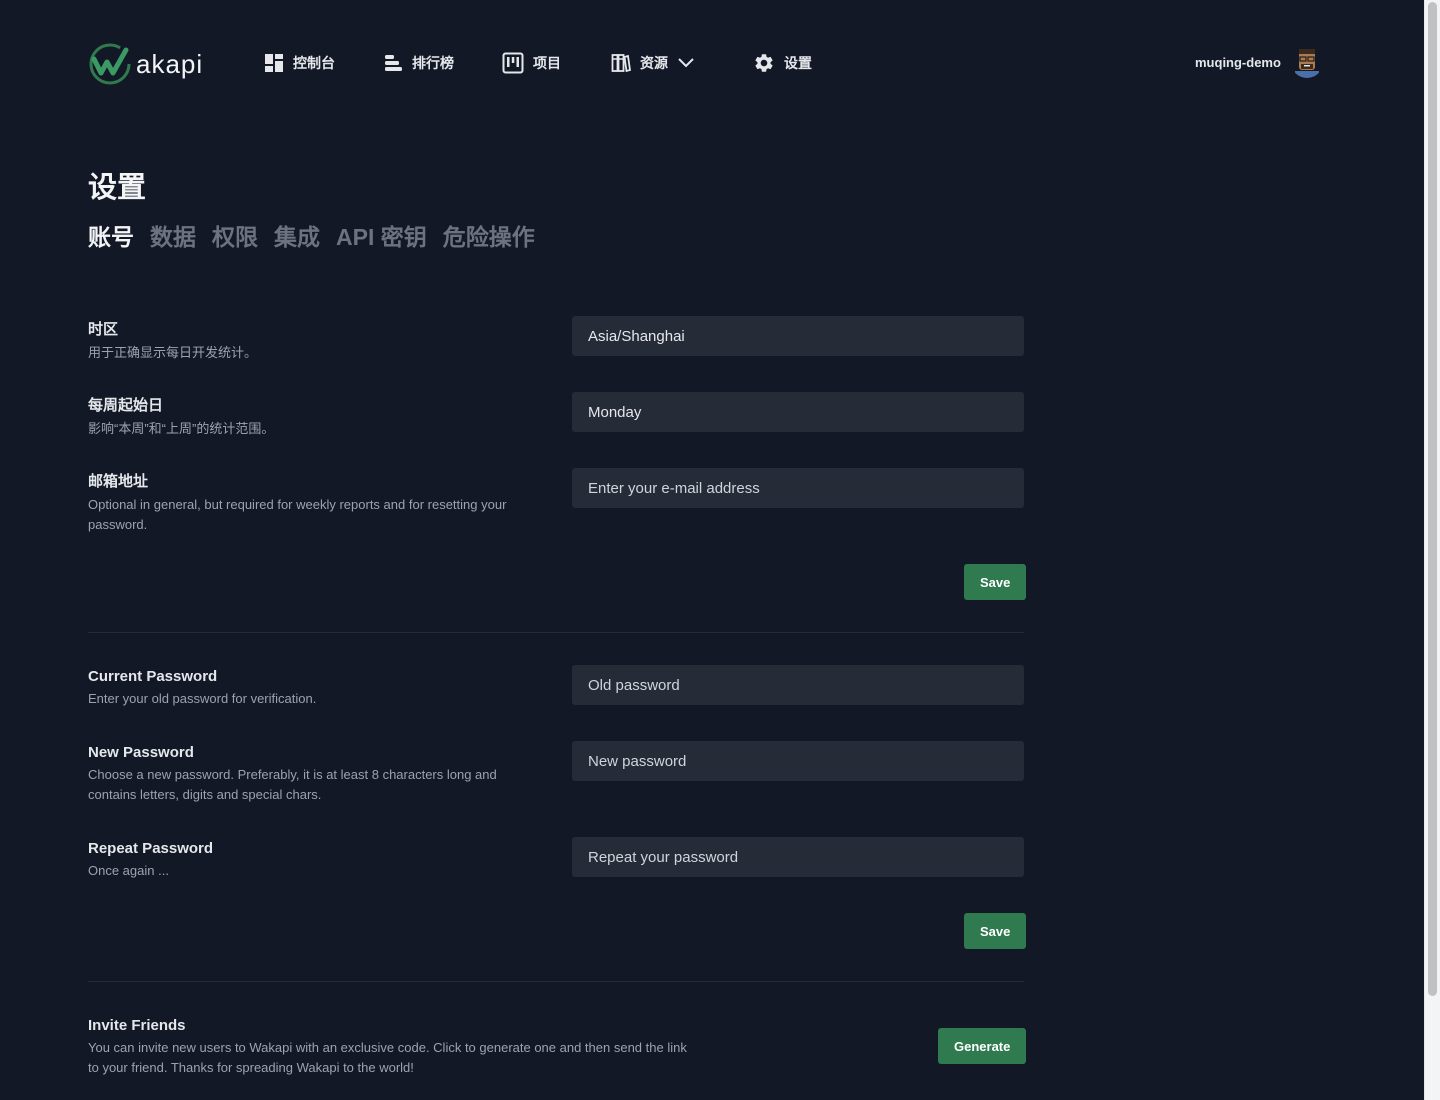 The height and width of the screenshot is (1100, 1440). What do you see at coordinates (1238, 62) in the screenshot?
I see `username: muqing-demo` at bounding box center [1238, 62].